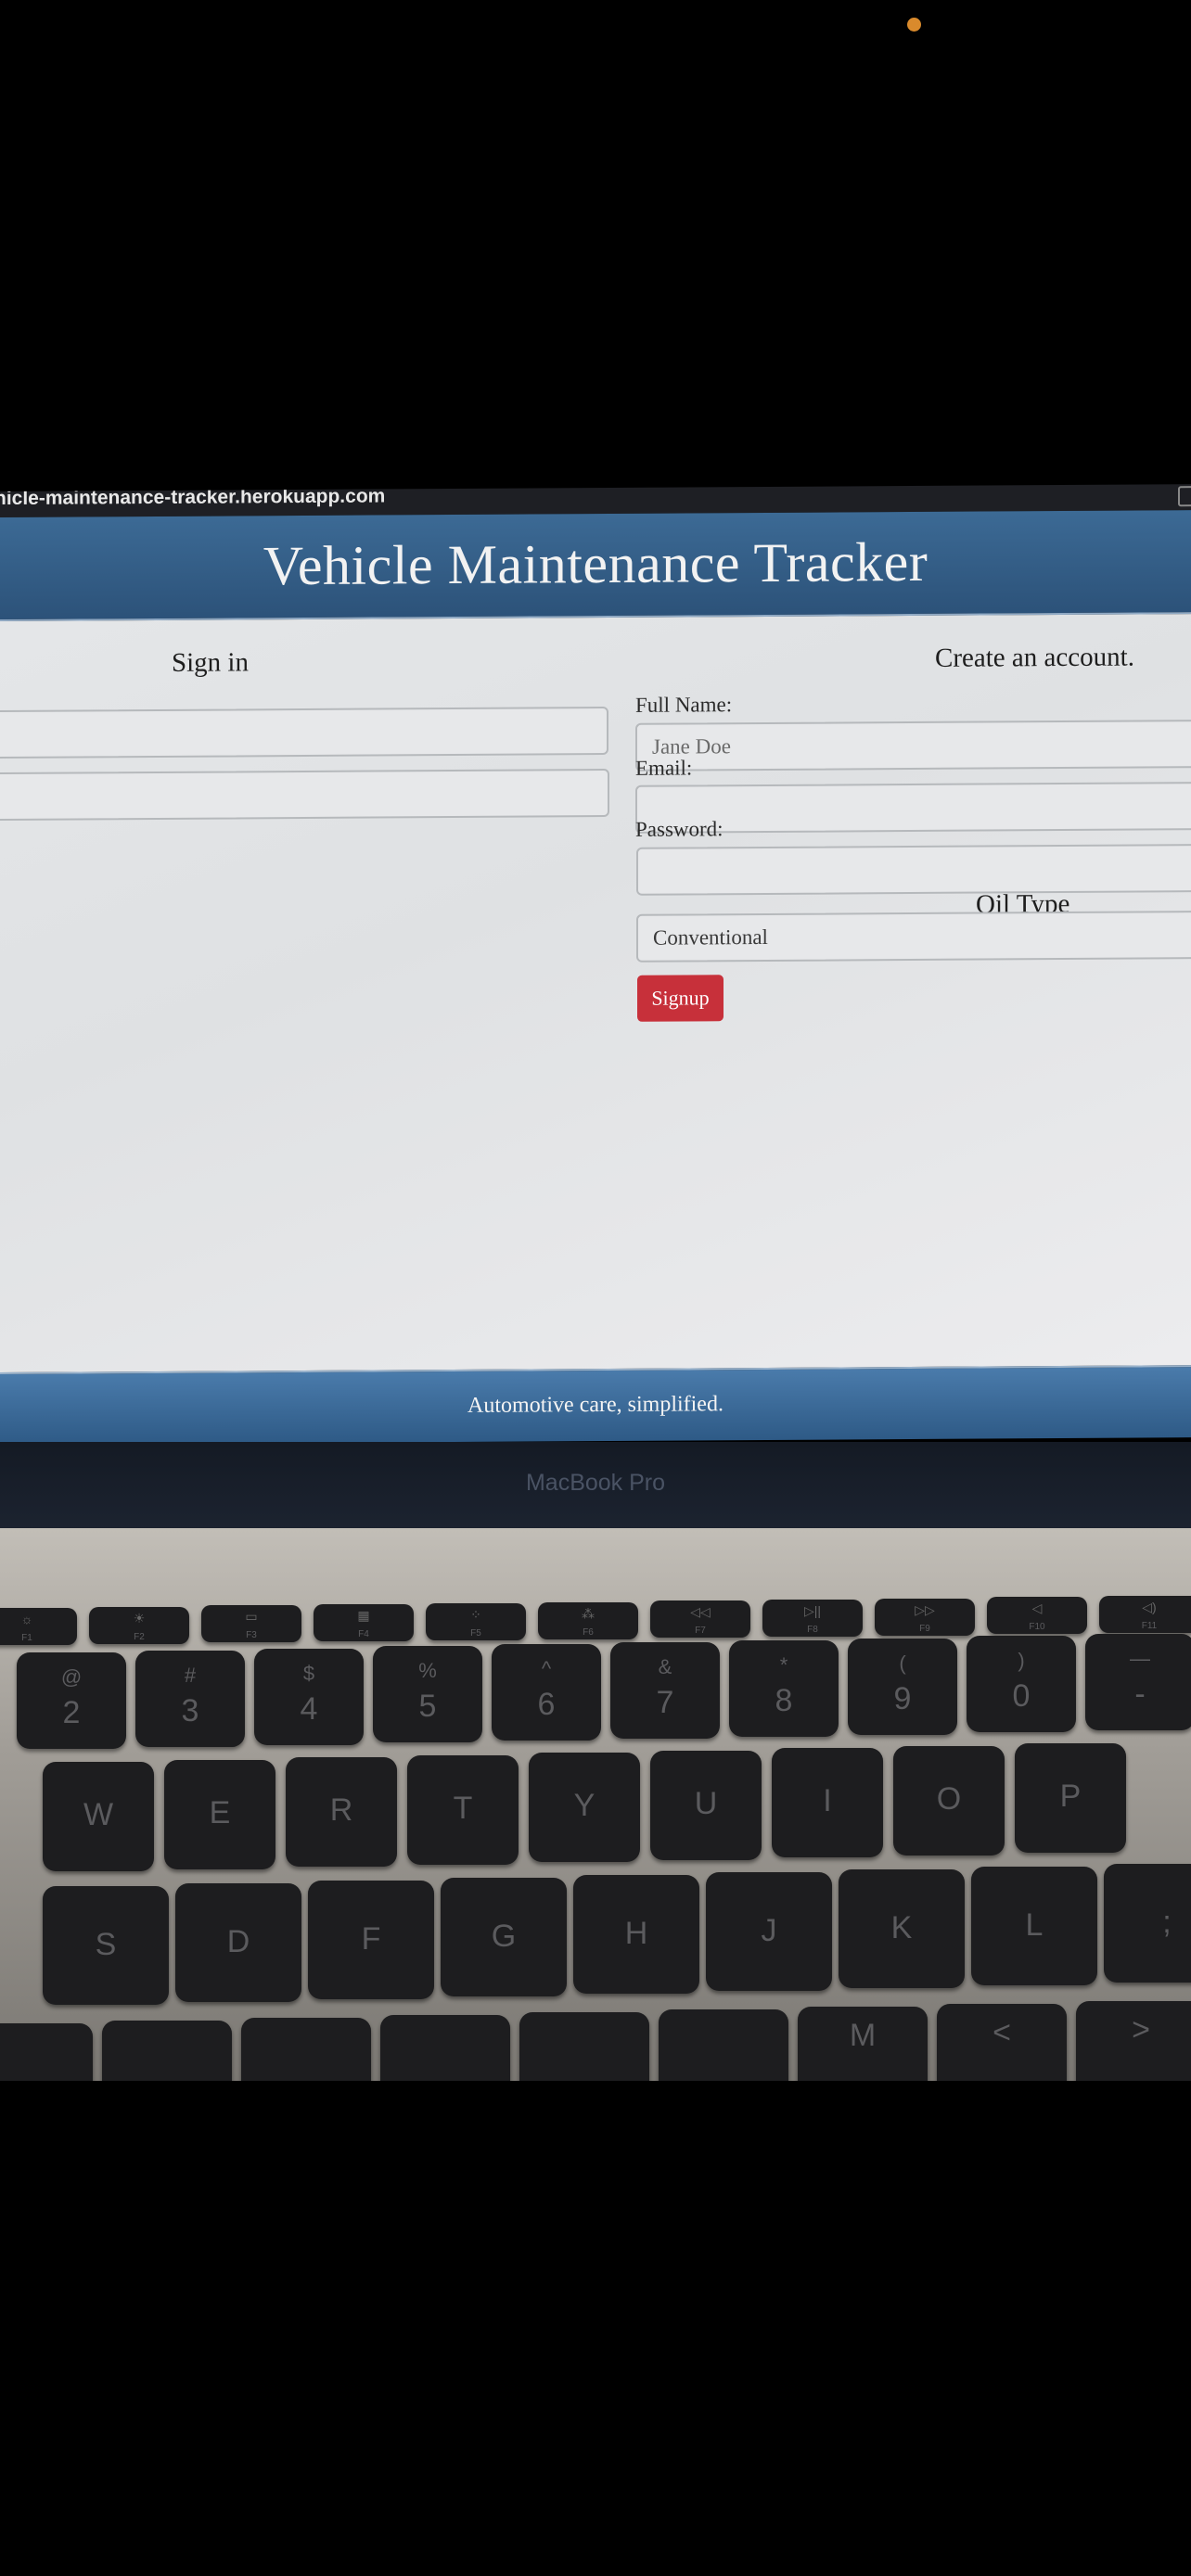 The width and height of the screenshot is (1191, 2576). I want to click on full-name-label: Full Name:, so click(684, 705).